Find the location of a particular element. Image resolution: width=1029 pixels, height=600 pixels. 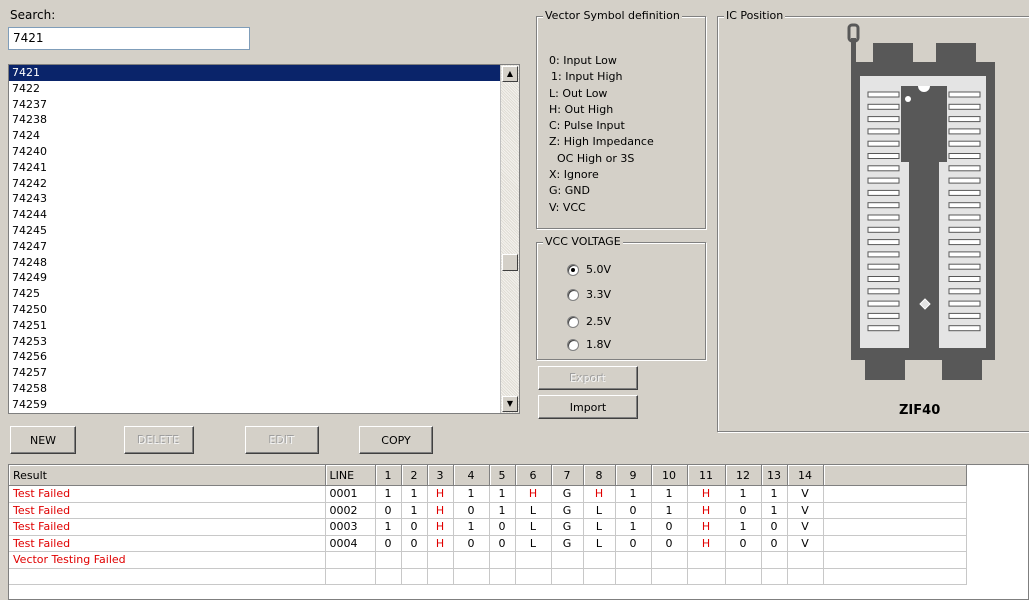

column-header: 12 is located at coordinates (743, 475).